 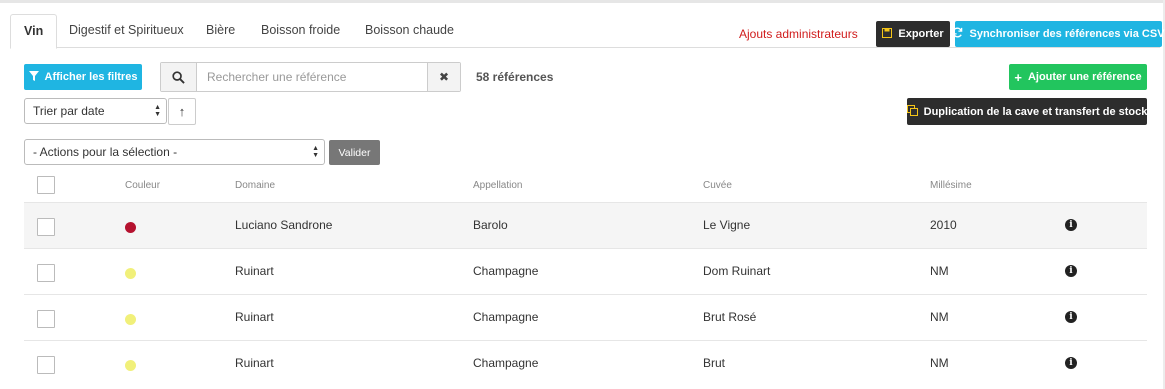 I want to click on cell-cuvee: Brut Rosé, so click(x=730, y=317).